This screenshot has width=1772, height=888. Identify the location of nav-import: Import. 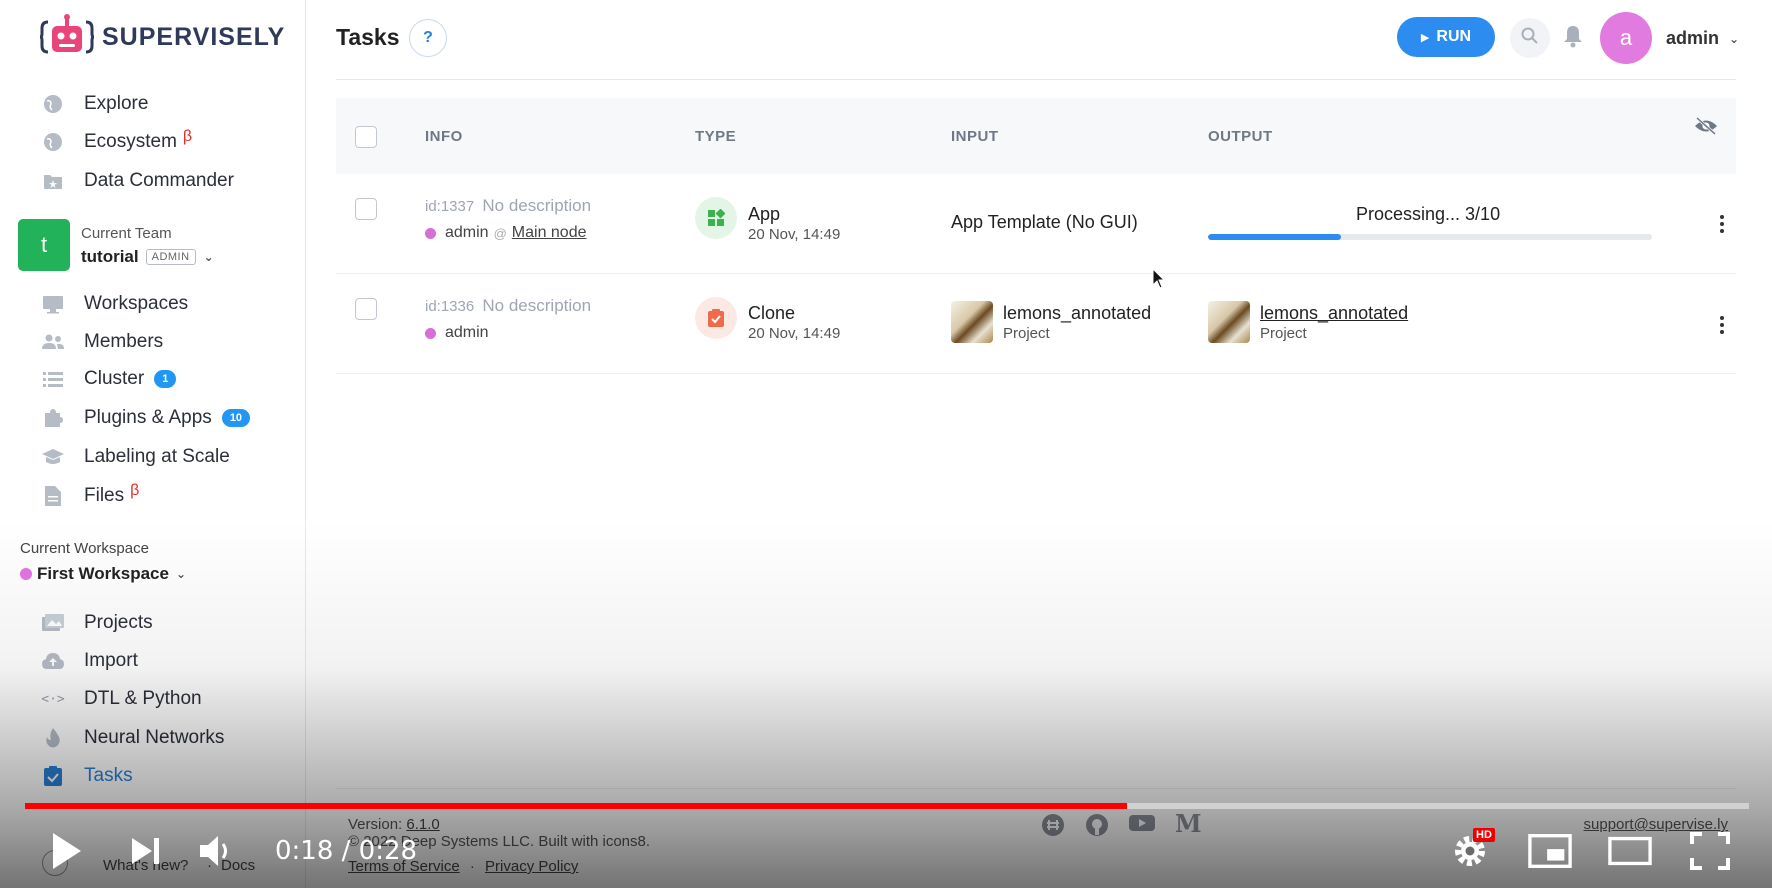
(150, 661).